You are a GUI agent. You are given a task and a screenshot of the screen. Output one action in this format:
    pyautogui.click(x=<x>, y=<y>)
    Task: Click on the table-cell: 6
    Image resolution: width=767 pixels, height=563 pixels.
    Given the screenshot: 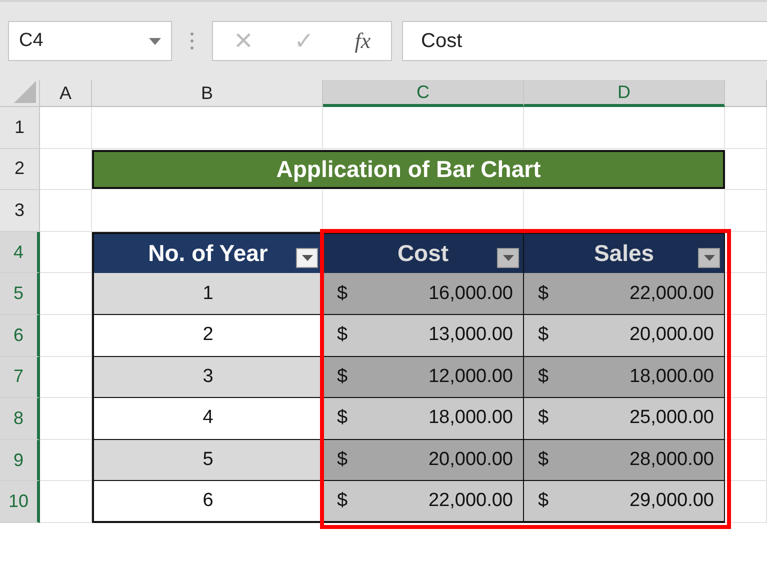 What is the action you would take?
    pyautogui.click(x=207, y=502)
    